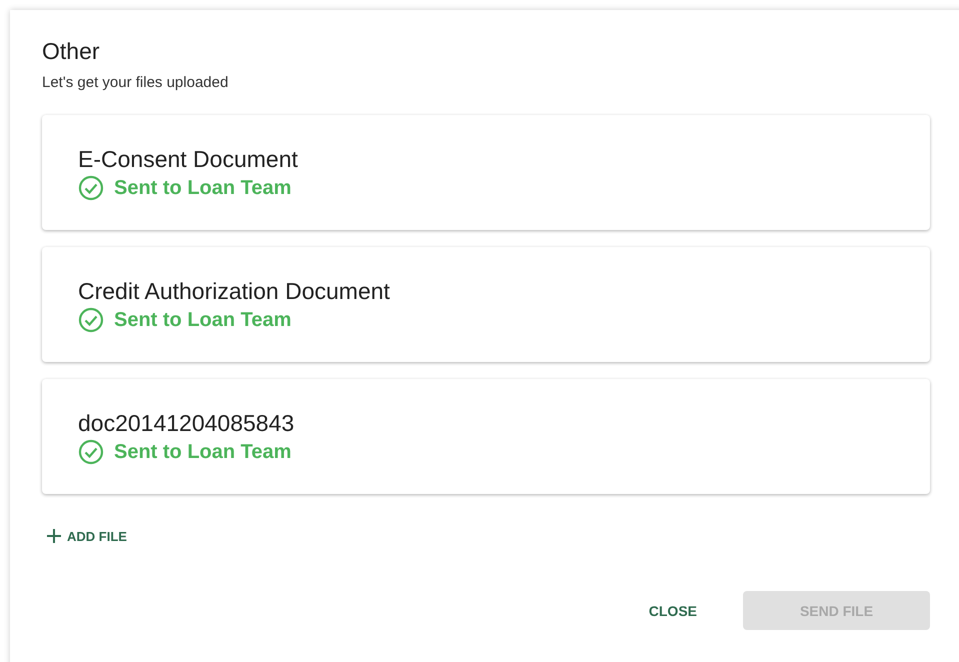 The image size is (959, 662). I want to click on file-name: Credit Authorization Document, so click(234, 291).